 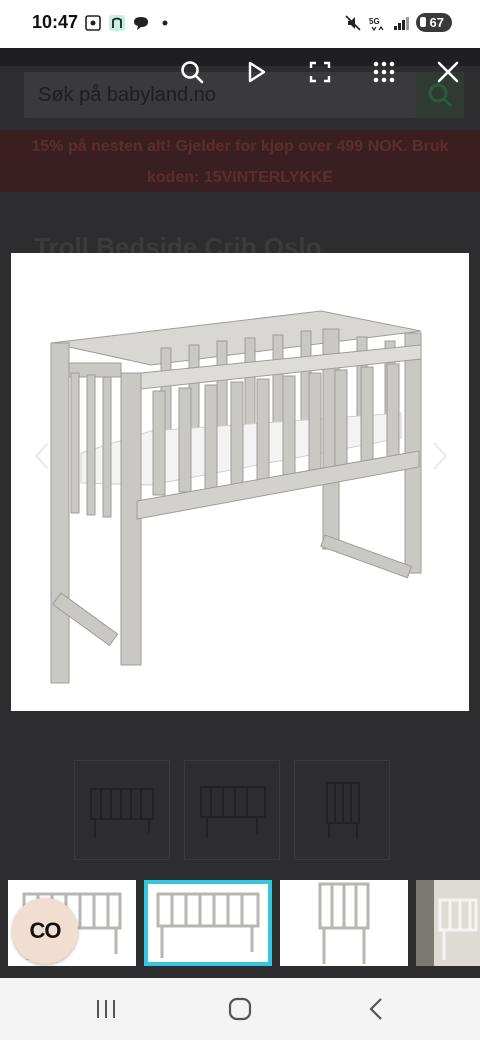 I want to click on thumbnail-crib-end-view, so click(x=344, y=923).